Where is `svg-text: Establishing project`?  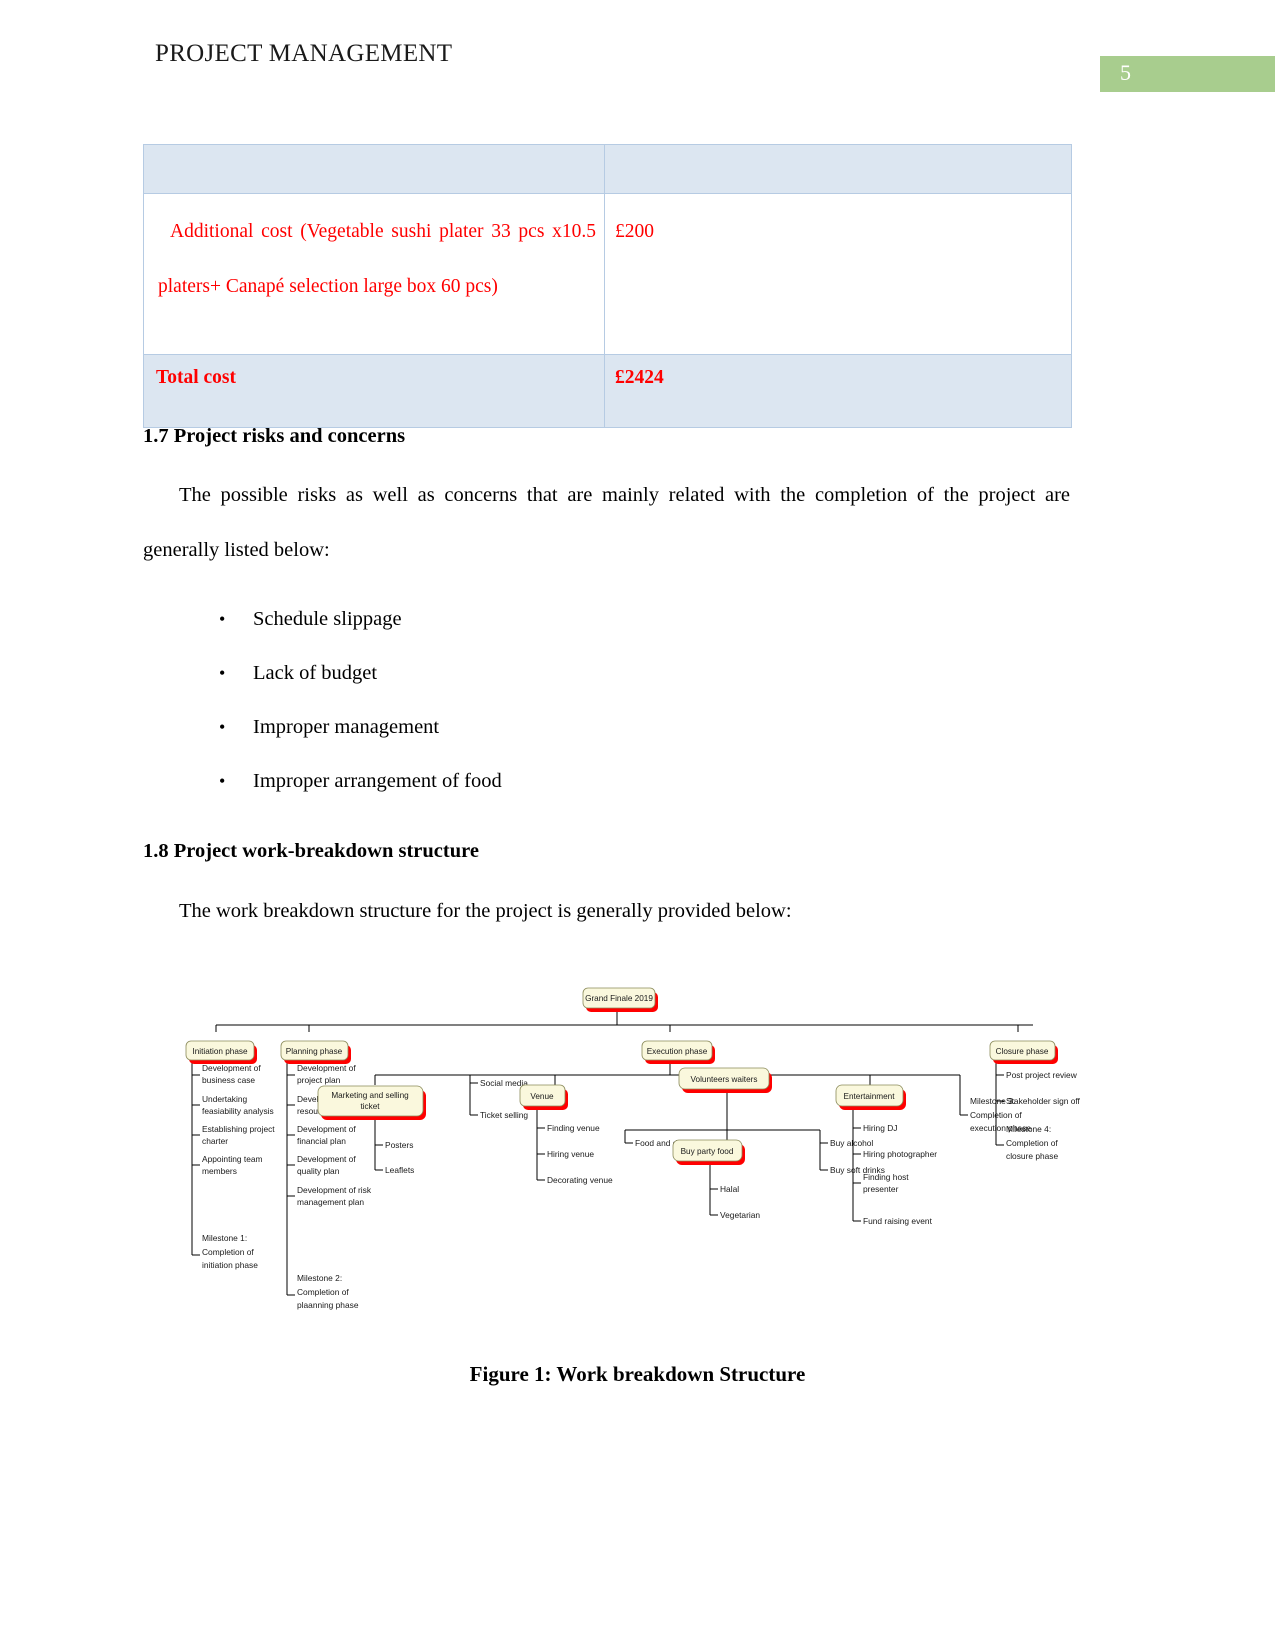
svg-text: Establishing project is located at coordinates (238, 1129).